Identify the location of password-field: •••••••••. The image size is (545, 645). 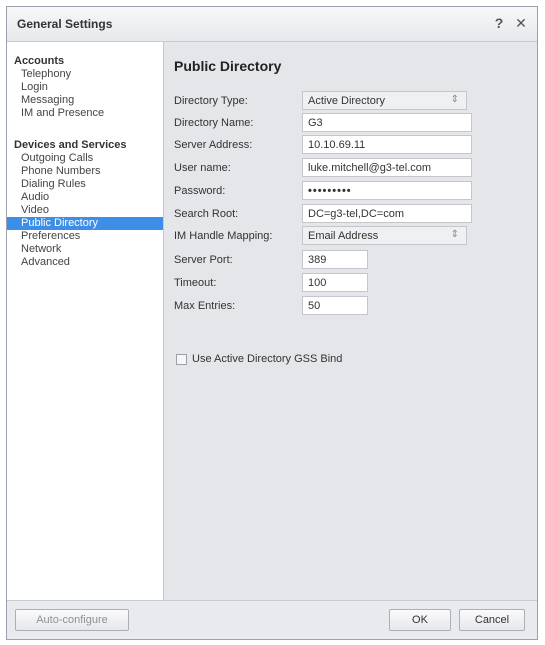
(387, 190).